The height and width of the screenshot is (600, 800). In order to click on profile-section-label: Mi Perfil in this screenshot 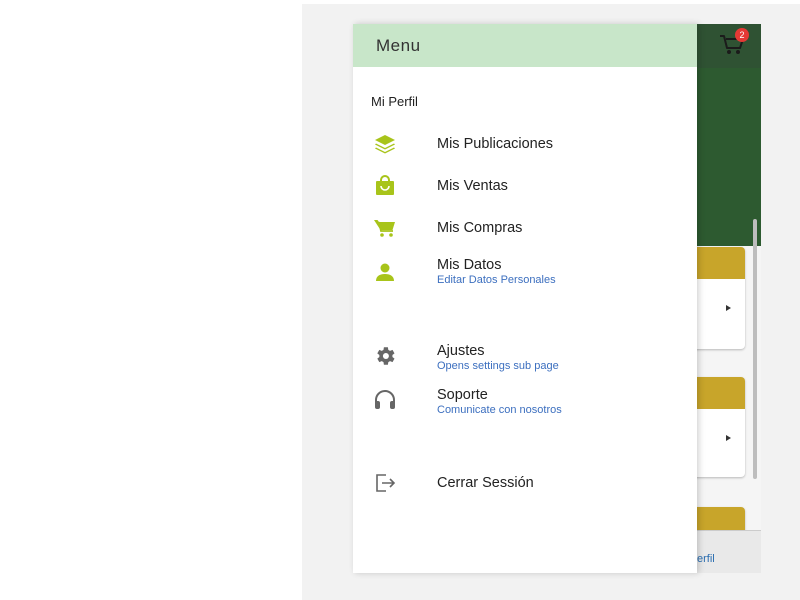, I will do `click(394, 101)`.